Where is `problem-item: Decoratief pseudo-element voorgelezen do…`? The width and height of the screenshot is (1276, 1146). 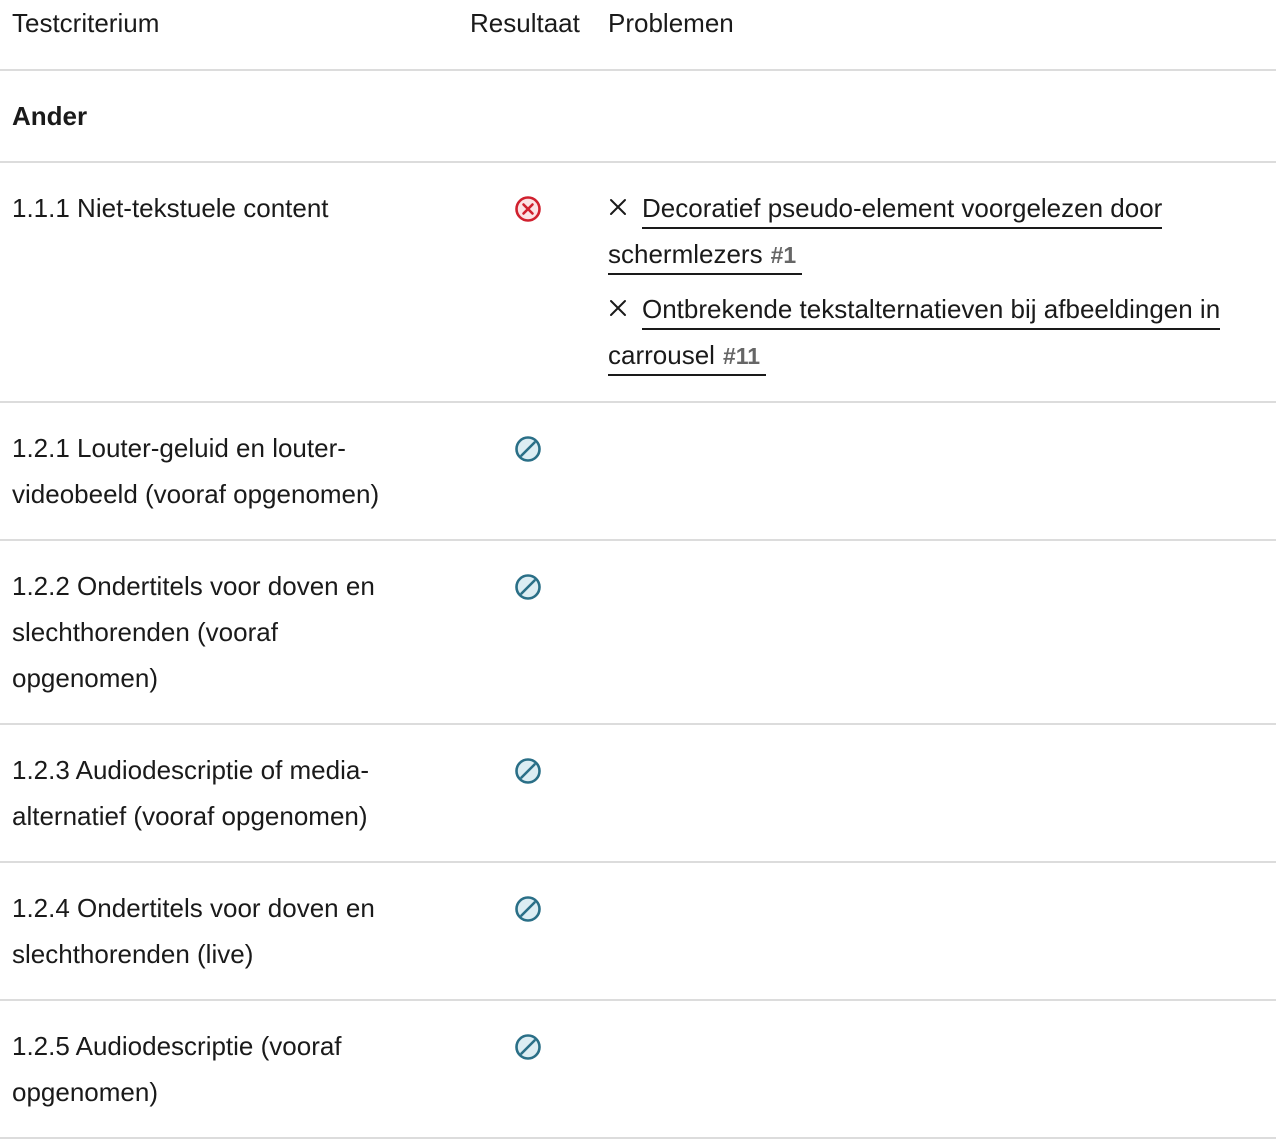
problem-item: Decoratief pseudo-element voorgelezen do… is located at coordinates (932, 231).